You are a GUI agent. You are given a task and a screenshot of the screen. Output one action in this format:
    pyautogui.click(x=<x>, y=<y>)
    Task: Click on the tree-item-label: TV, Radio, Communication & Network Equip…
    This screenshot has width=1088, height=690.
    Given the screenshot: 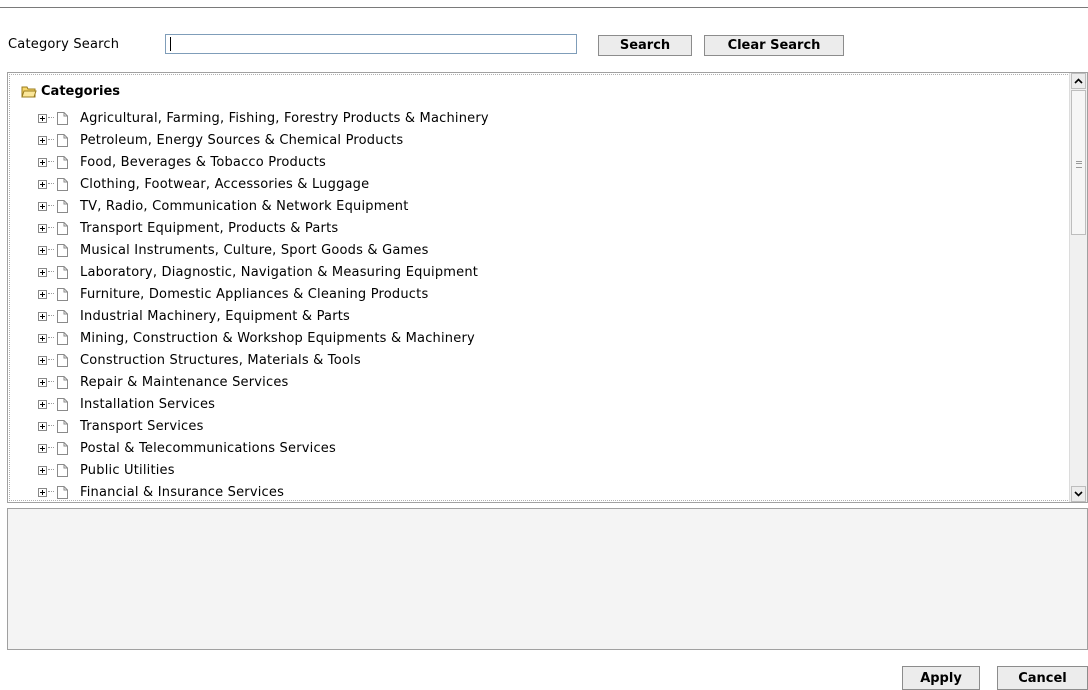 What is the action you would take?
    pyautogui.click(x=244, y=206)
    